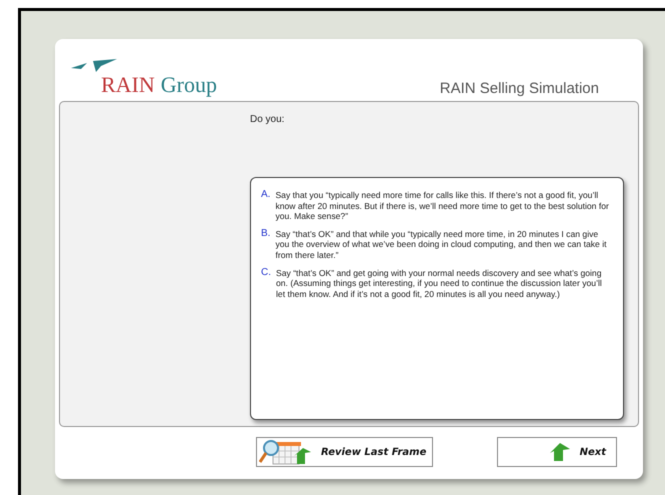  I want to click on option-text: Say “that’s OK” and that while you “typically need more time, in 20 minutes I can give you the overview of what we’ve been doing in cloud computing, and then we can take it from there later.”, so click(443, 244).